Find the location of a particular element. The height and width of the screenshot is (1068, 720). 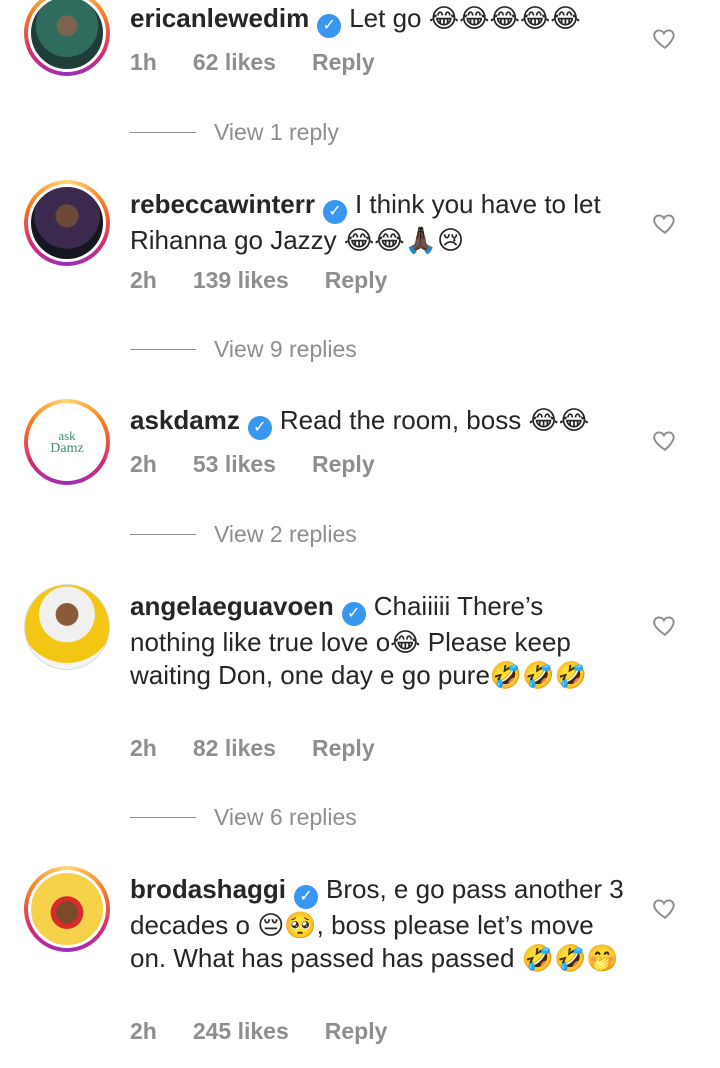

comment-meta: 2h 139 likes Reply is located at coordinates (276, 280).